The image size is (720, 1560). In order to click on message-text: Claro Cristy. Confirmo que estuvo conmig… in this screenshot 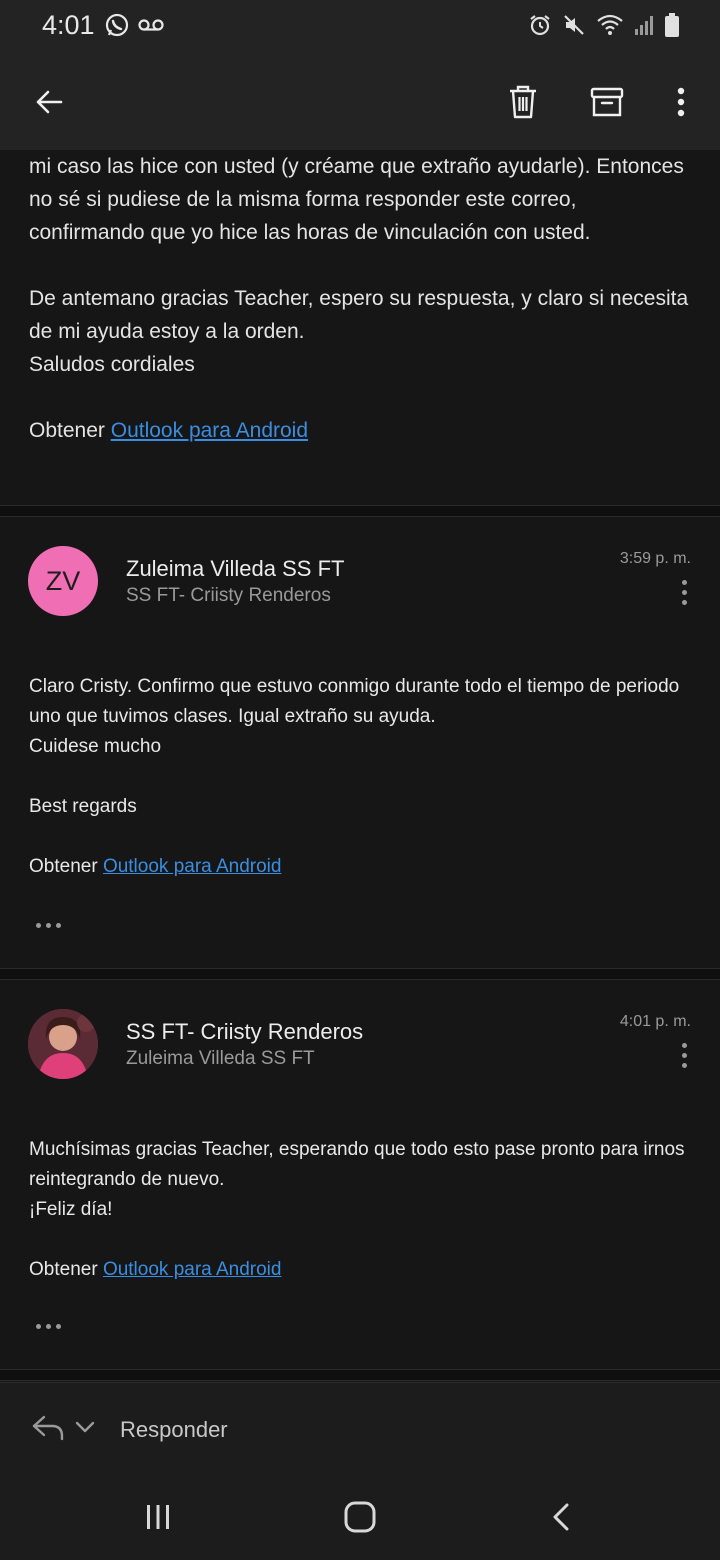, I will do `click(354, 701)`.